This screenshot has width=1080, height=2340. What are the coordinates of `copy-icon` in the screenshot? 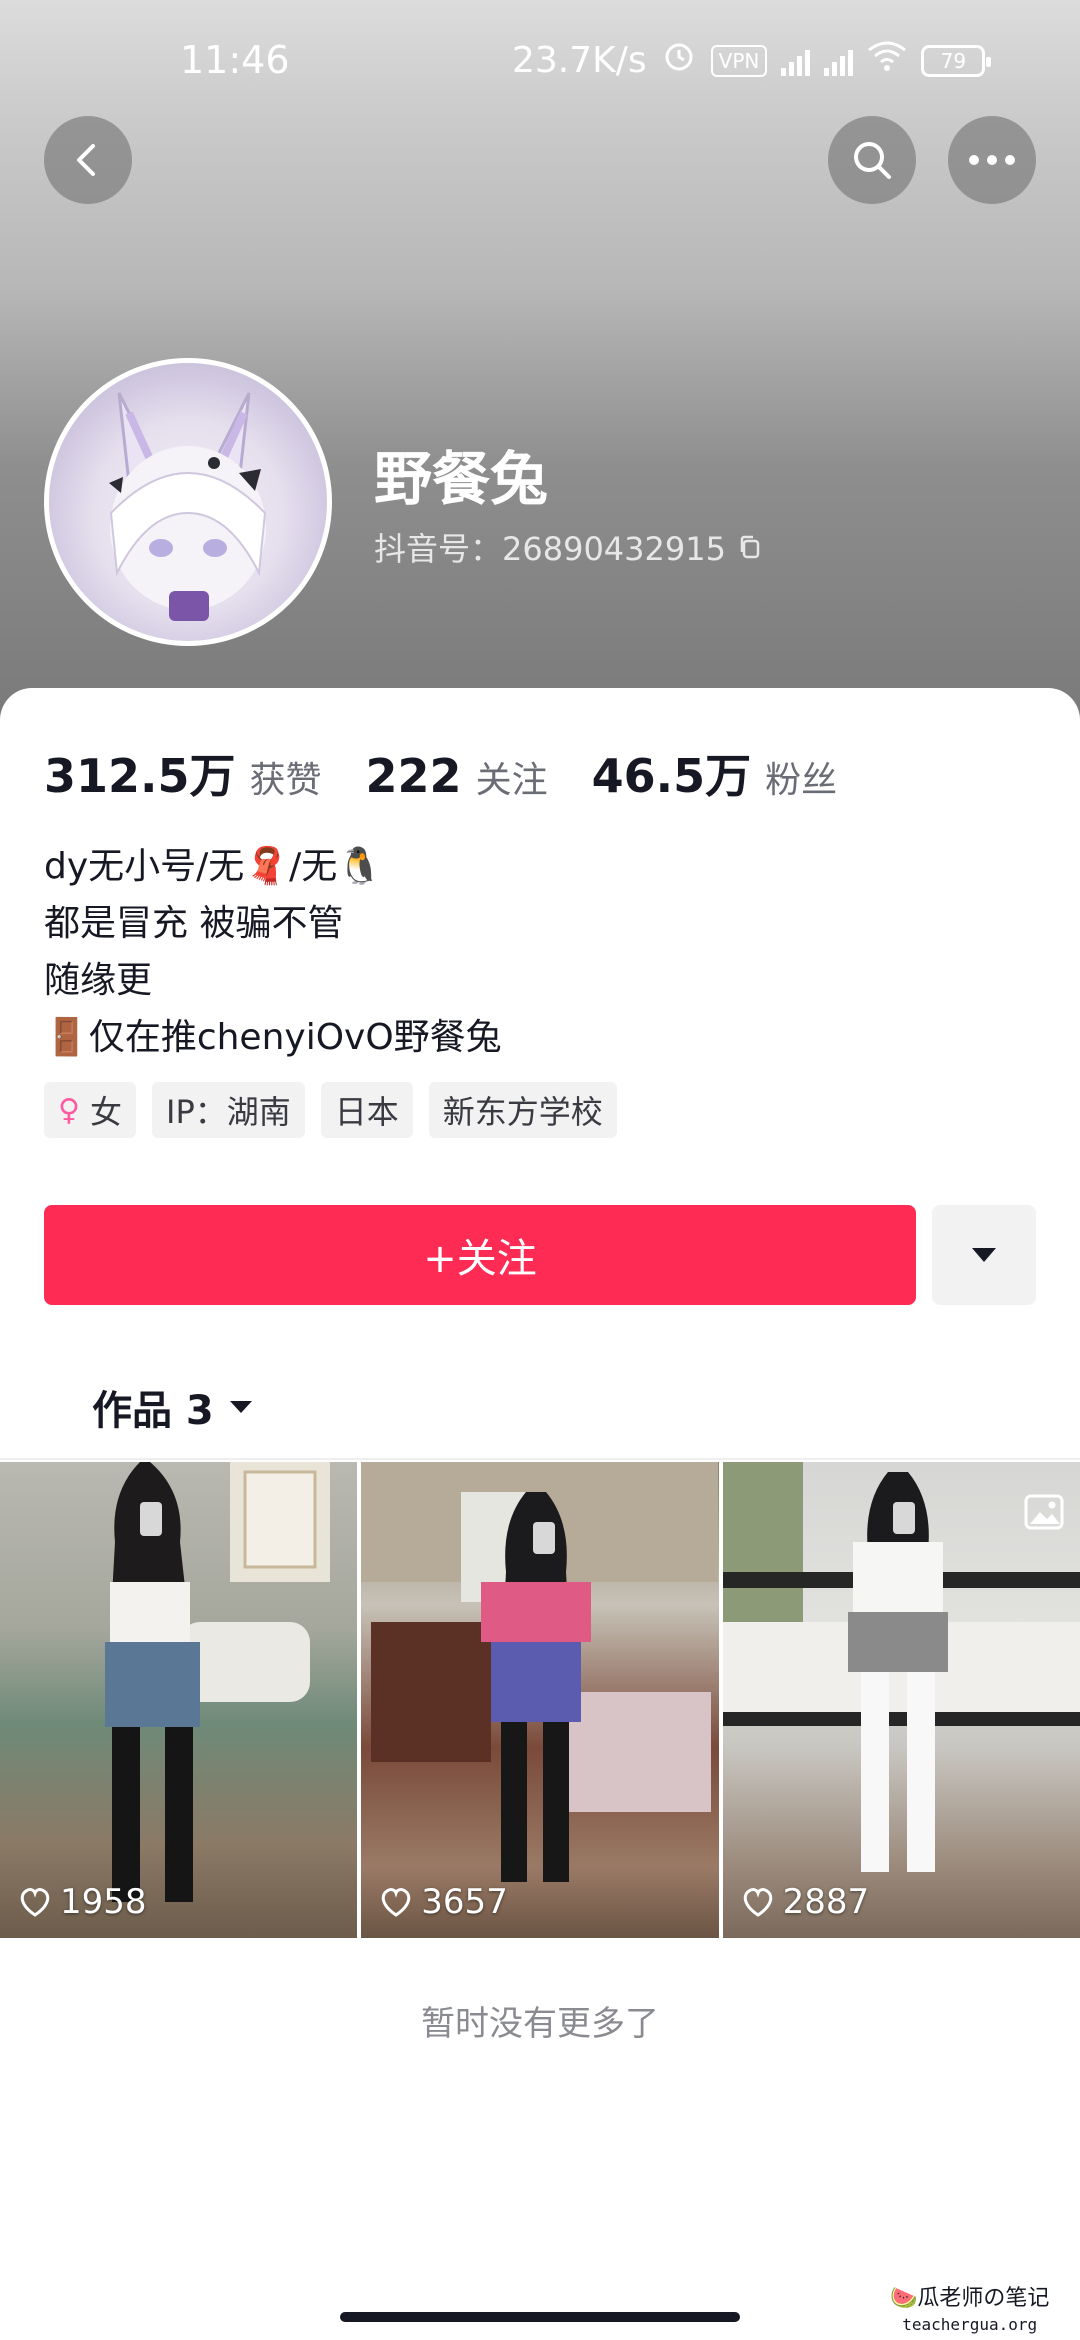 It's located at (750, 547).